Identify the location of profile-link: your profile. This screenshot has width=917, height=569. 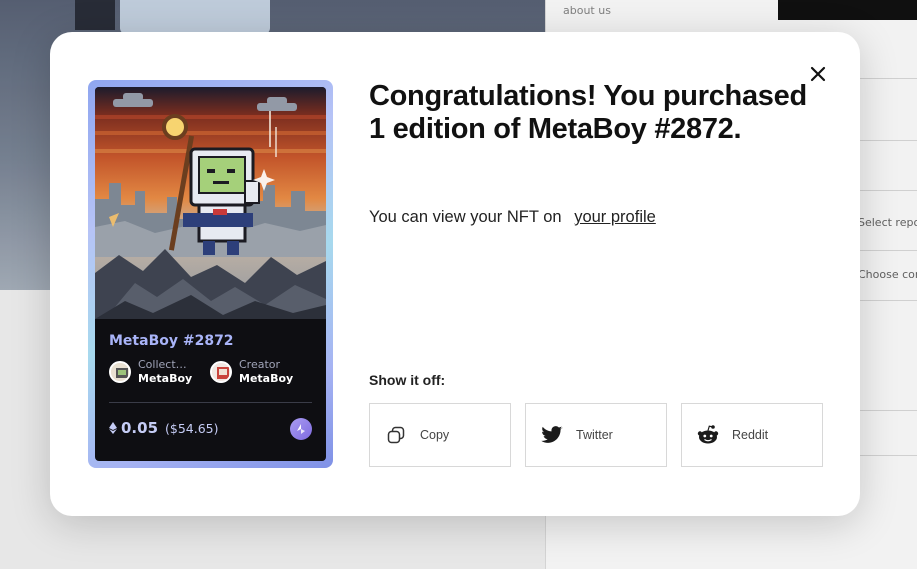
(615, 217).